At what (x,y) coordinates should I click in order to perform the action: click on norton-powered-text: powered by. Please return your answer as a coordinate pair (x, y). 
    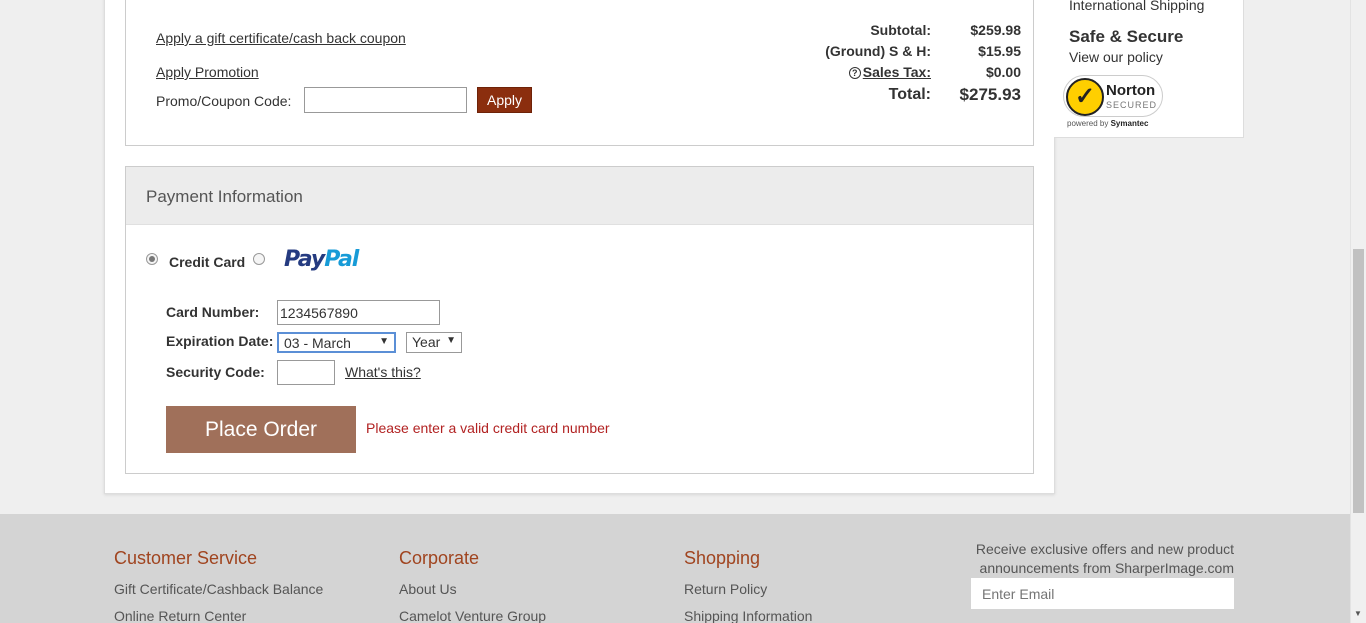
    Looking at the image, I should click on (1088, 123).